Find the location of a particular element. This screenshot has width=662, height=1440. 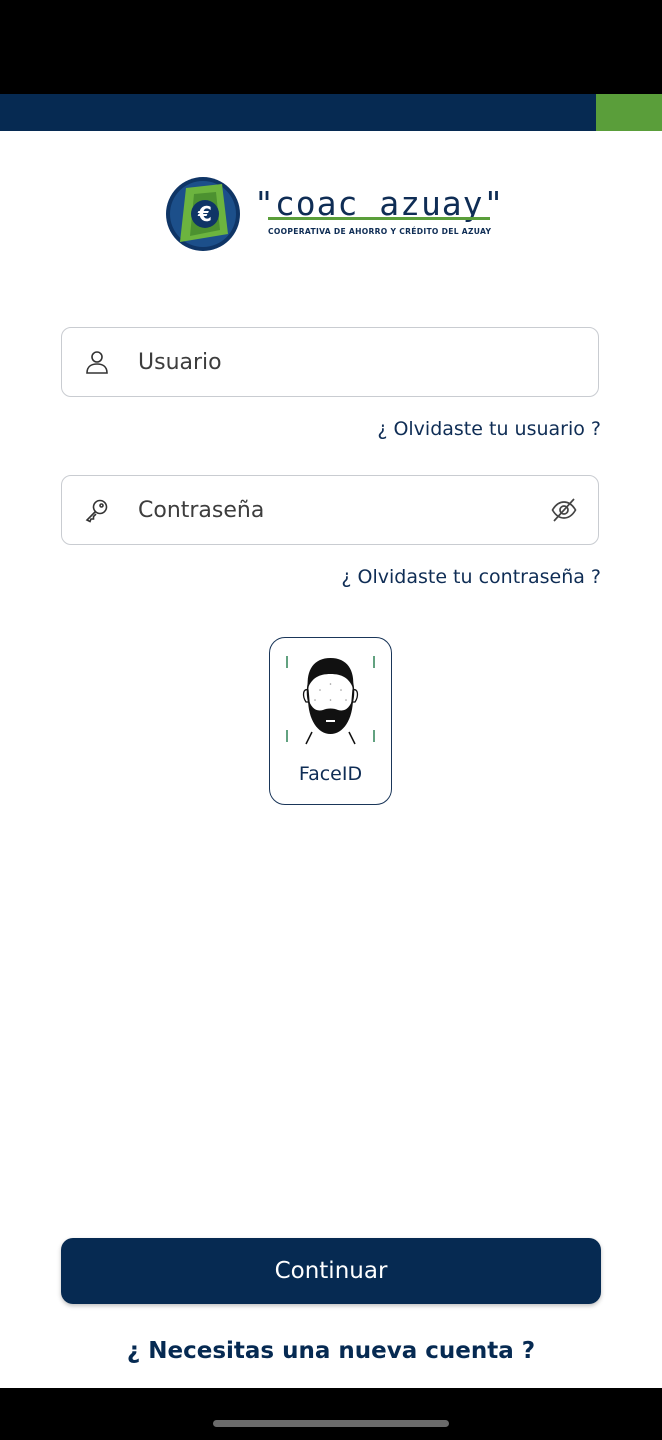

brand-name: "coac azuay" is located at coordinates (379, 203).